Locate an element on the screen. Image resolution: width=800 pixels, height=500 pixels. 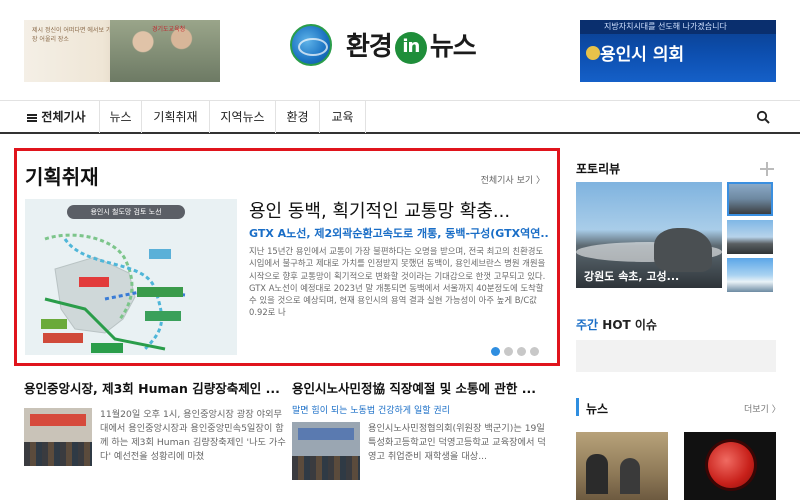
nav-item-environment: 환경 is located at coordinates (298, 117).